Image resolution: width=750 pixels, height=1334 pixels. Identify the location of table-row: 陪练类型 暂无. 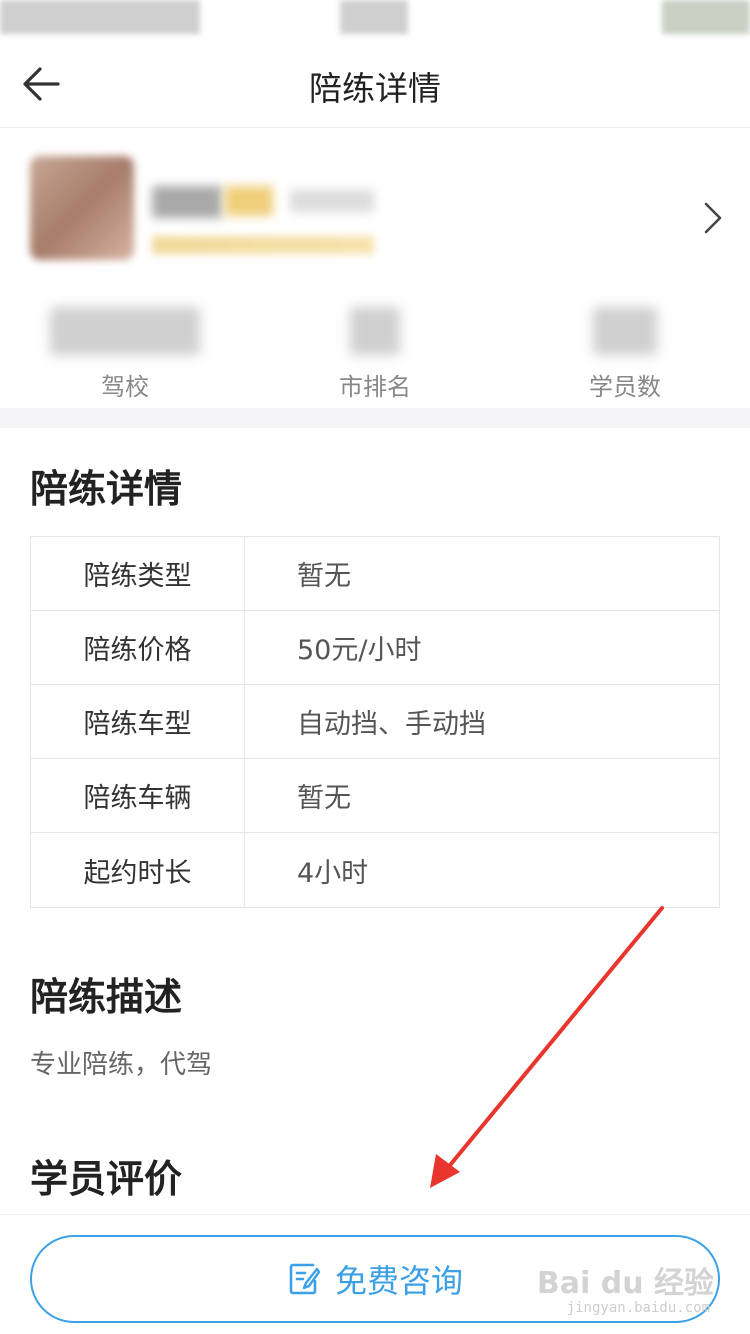
(375, 574).